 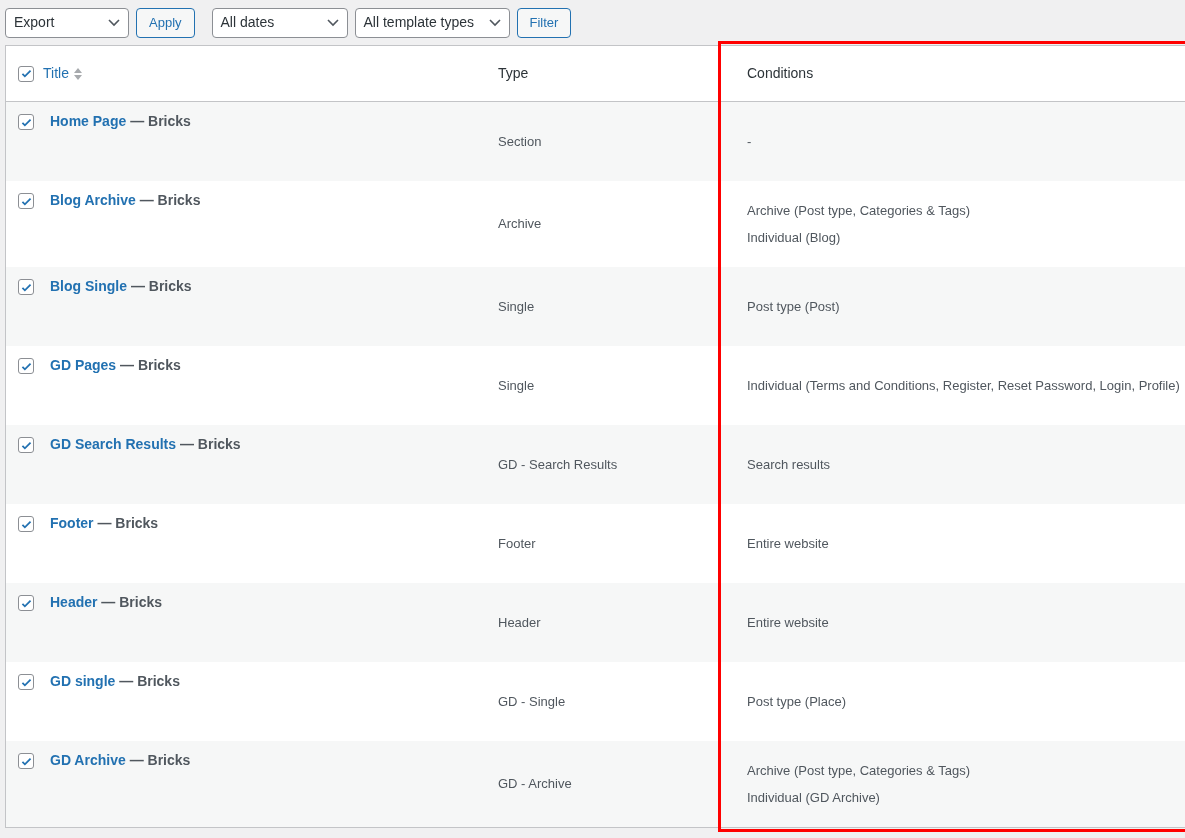 What do you see at coordinates (165, 22) in the screenshot?
I see `apply-button: Apply` at bounding box center [165, 22].